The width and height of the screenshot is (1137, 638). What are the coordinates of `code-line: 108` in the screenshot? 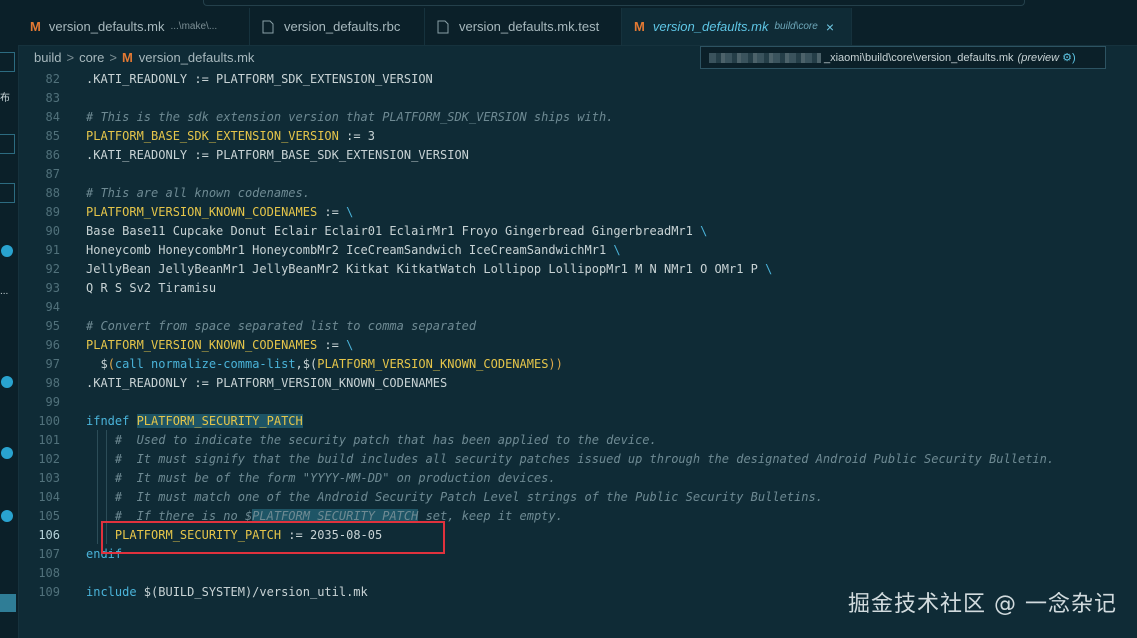 It's located at (577, 573).